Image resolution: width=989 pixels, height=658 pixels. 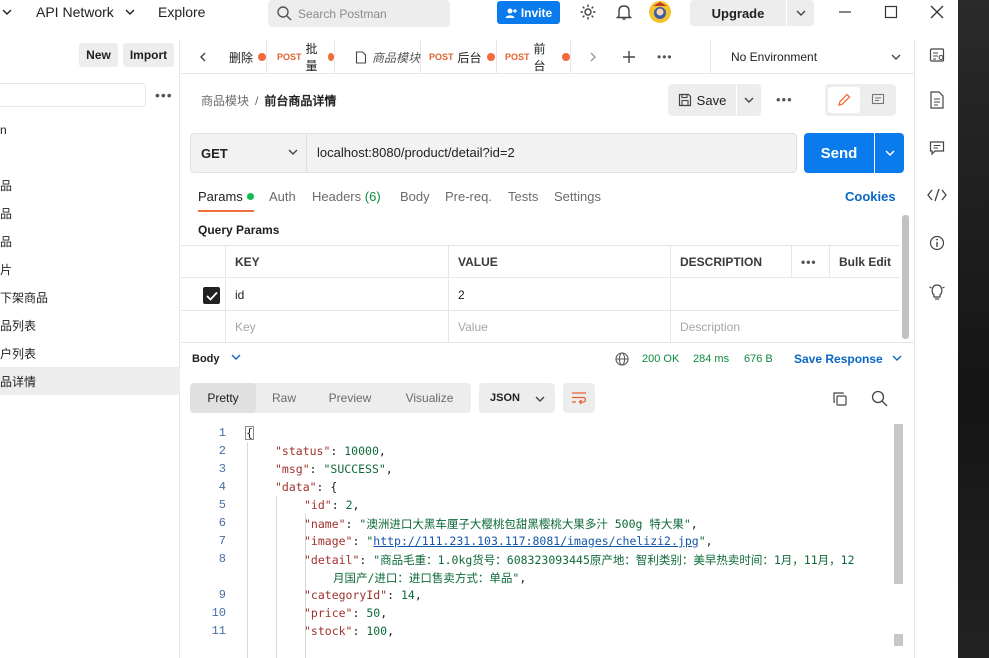 I want to click on param-enabled-checkbox, so click(x=211, y=295).